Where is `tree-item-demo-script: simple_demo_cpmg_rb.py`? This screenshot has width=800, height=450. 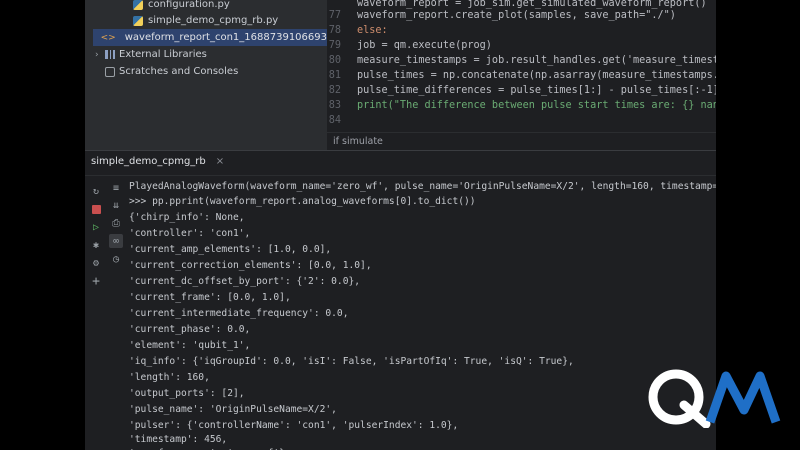
tree-item-demo-script: simple_demo_cpmg_rb.py is located at coordinates (205, 20).